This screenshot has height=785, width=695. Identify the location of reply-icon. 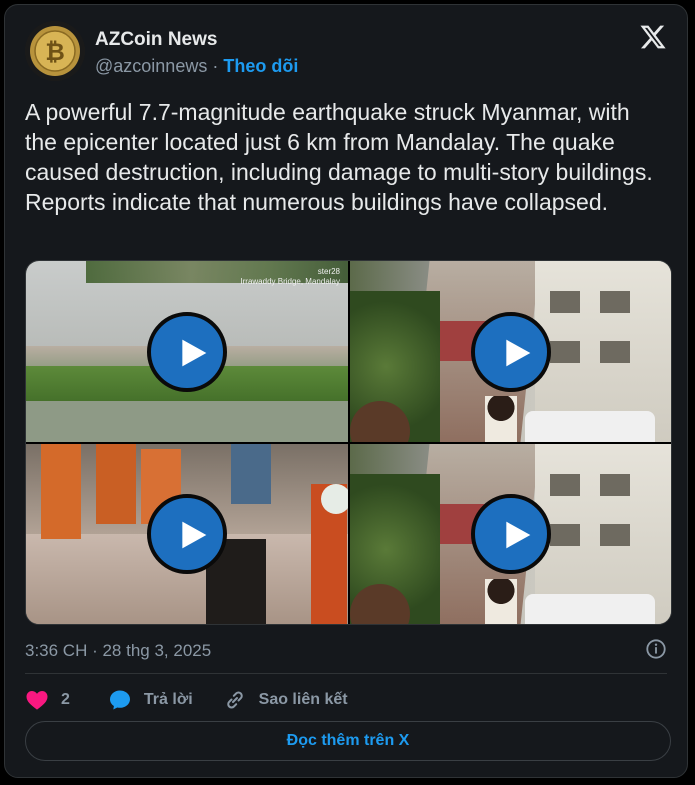
(119, 700).